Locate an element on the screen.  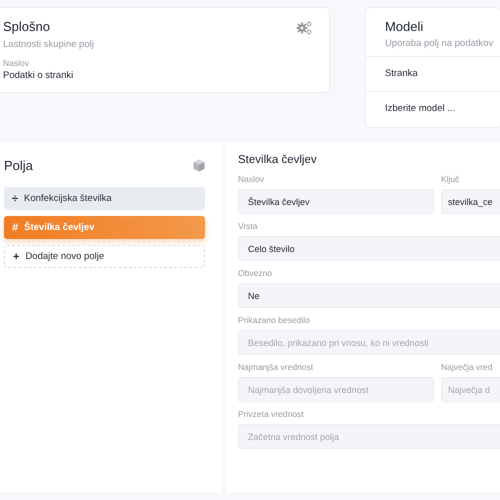
settings-icon is located at coordinates (304, 28).